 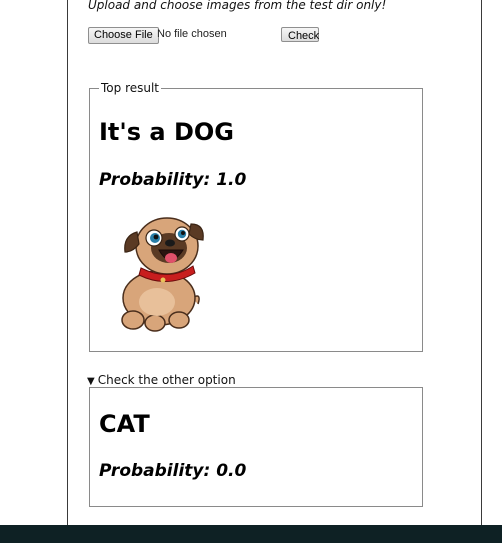 What do you see at coordinates (256, 447) in the screenshot?
I see `other-option-panel` at bounding box center [256, 447].